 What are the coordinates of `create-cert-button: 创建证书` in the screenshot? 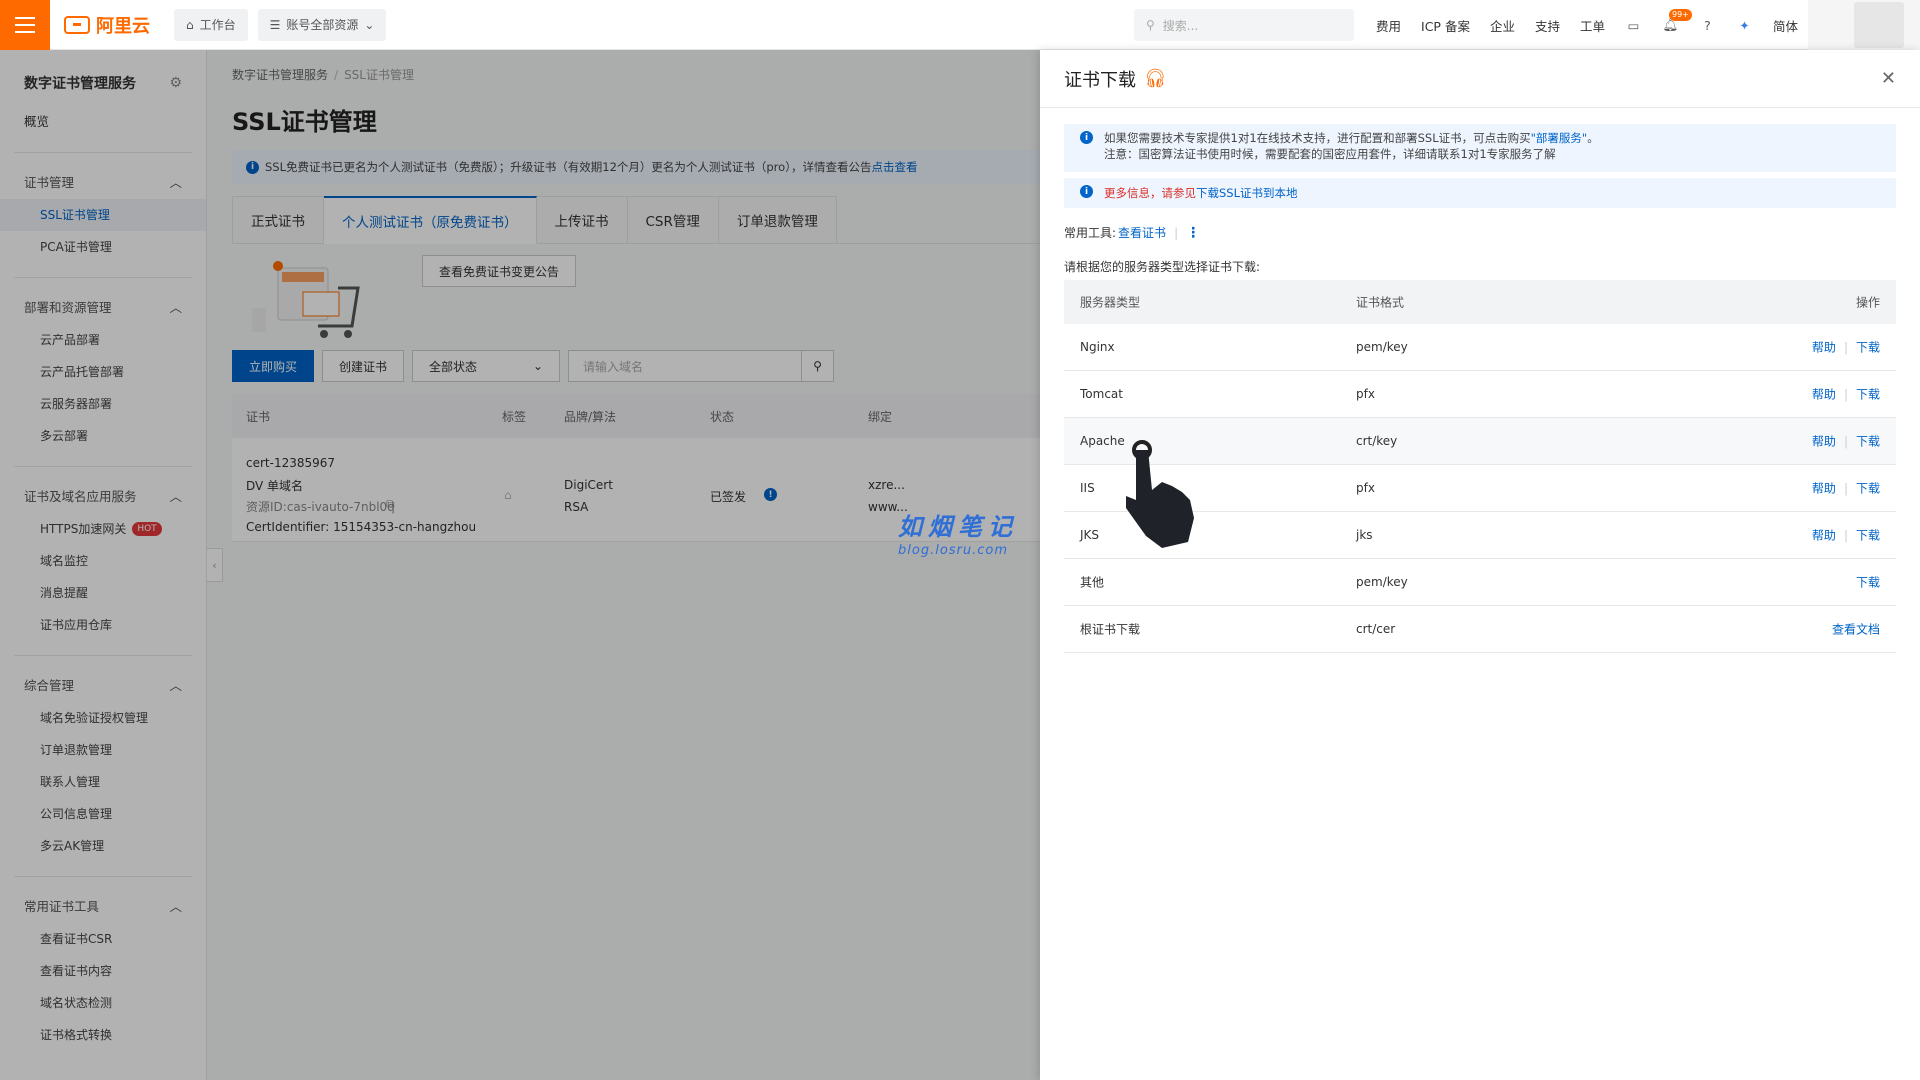 It's located at (363, 366).